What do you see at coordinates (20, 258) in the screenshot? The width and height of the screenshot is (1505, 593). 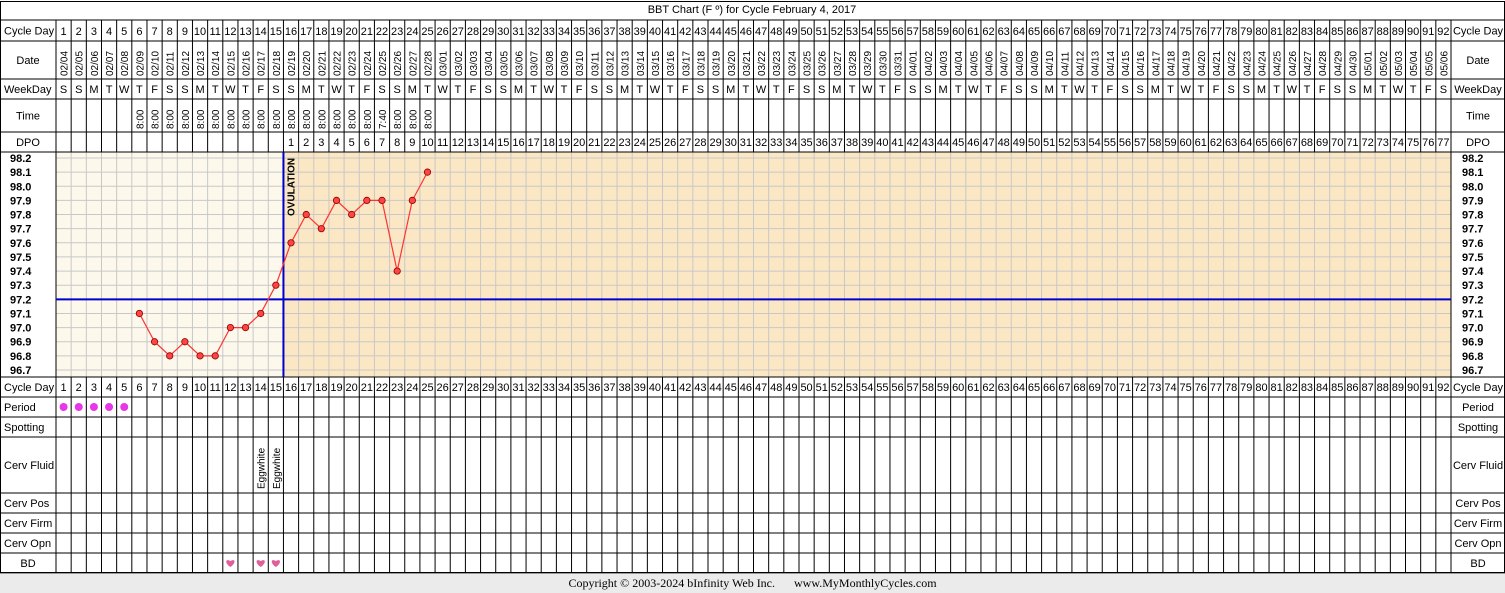 I see `temp-tick-label-left: 97.5` at bounding box center [20, 258].